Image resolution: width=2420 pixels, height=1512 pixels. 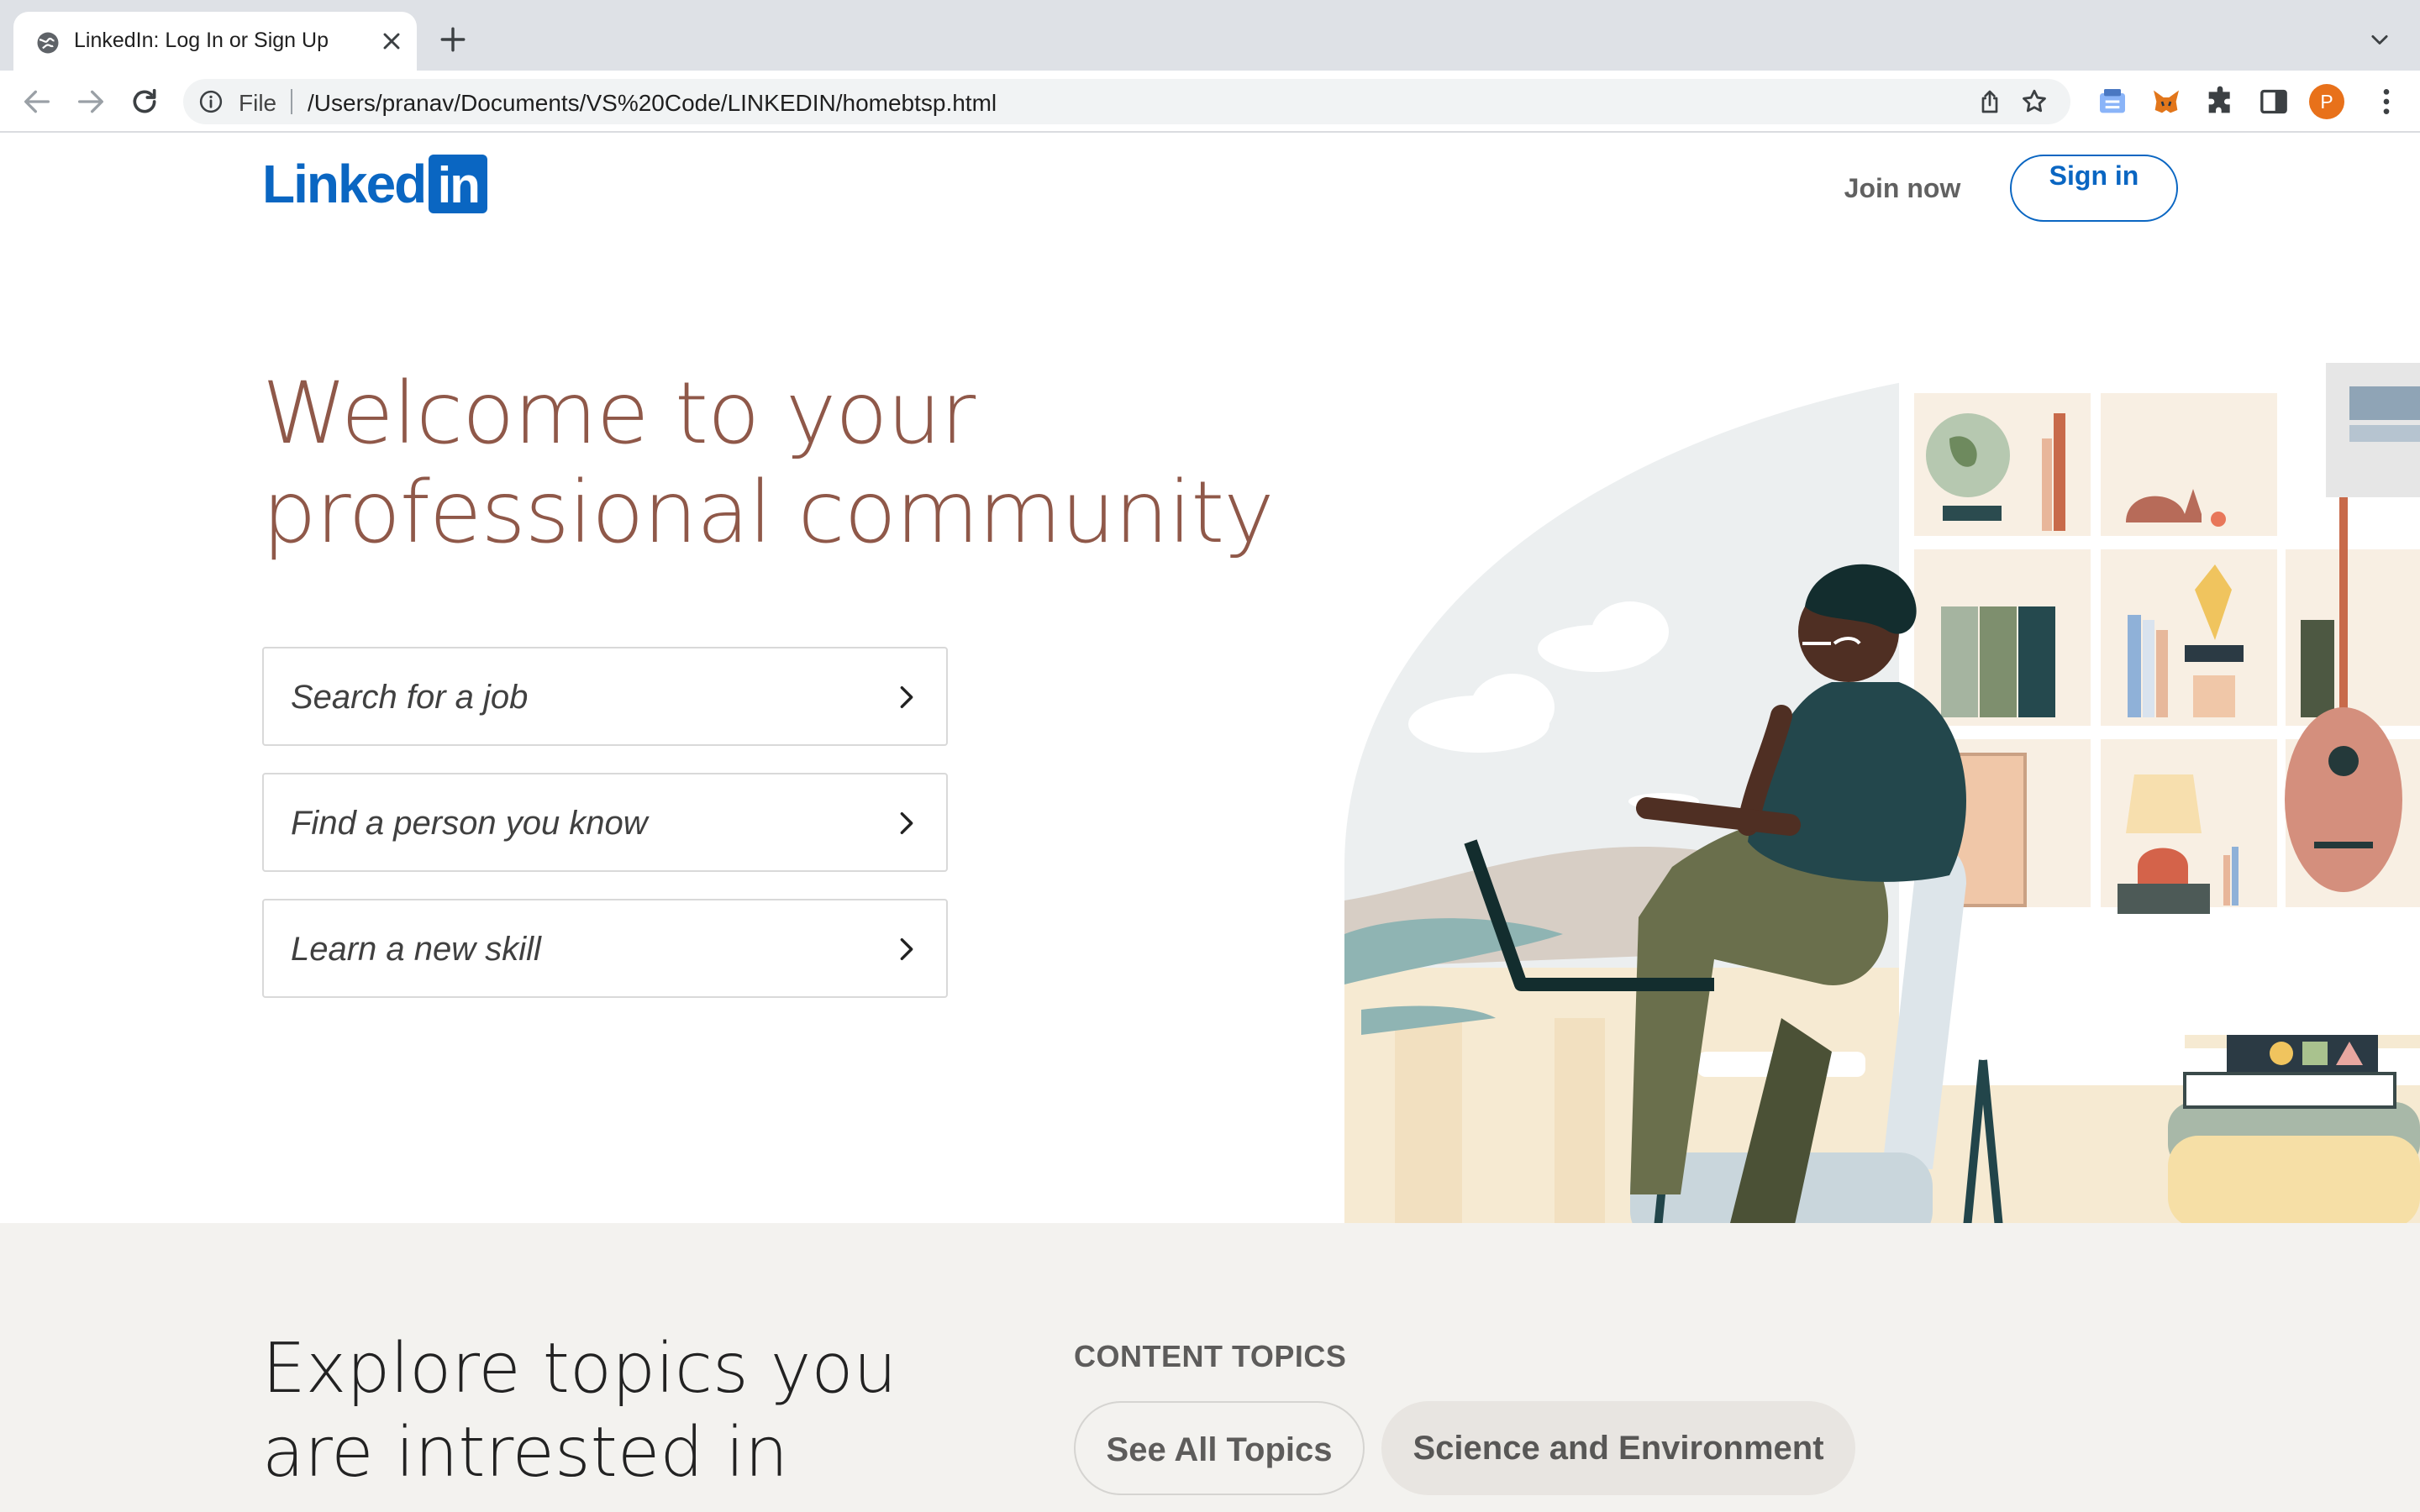 What do you see at coordinates (37, 101) in the screenshot?
I see `back-arrow-icon` at bounding box center [37, 101].